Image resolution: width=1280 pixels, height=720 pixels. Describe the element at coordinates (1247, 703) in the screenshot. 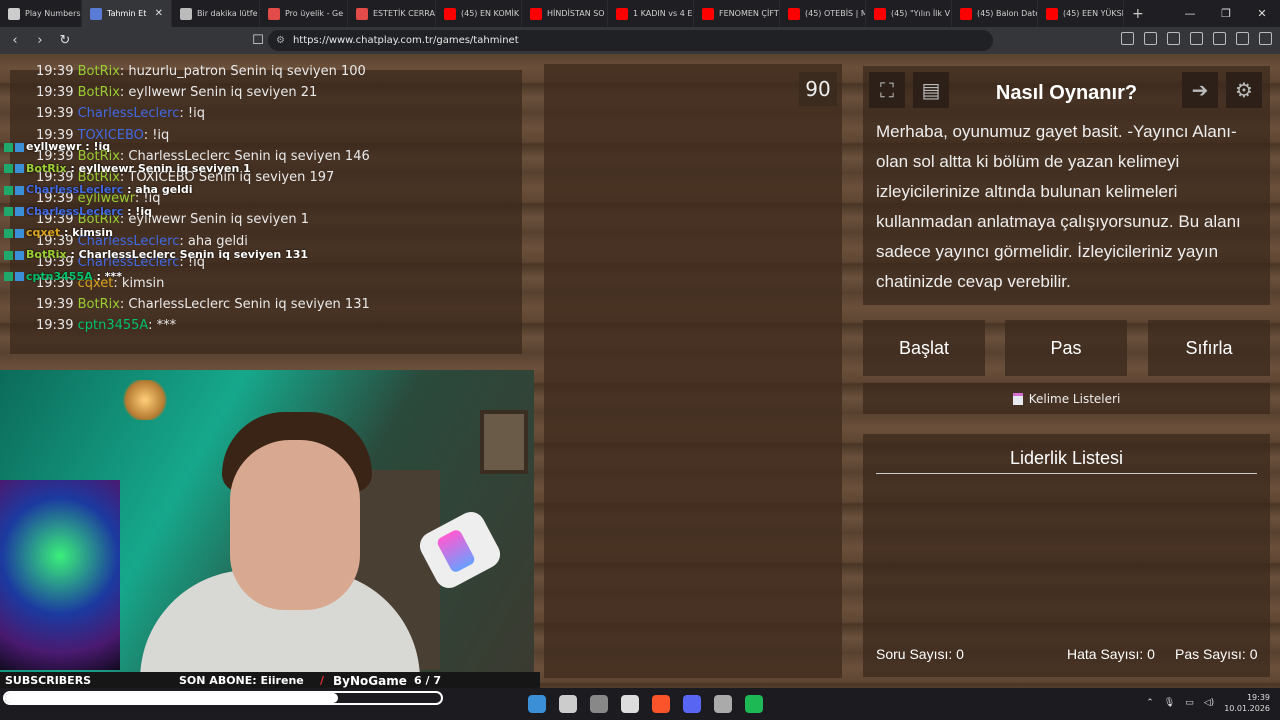

I see `clock: 19:39 10.01.2026` at that location.